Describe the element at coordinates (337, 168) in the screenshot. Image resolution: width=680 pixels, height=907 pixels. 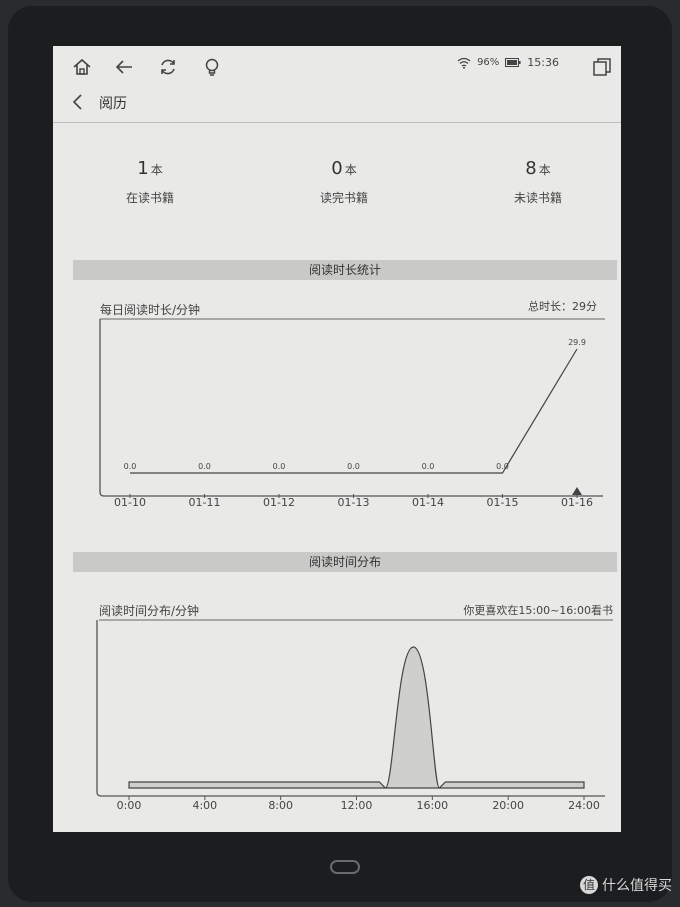
I see `stat-value: 0` at that location.